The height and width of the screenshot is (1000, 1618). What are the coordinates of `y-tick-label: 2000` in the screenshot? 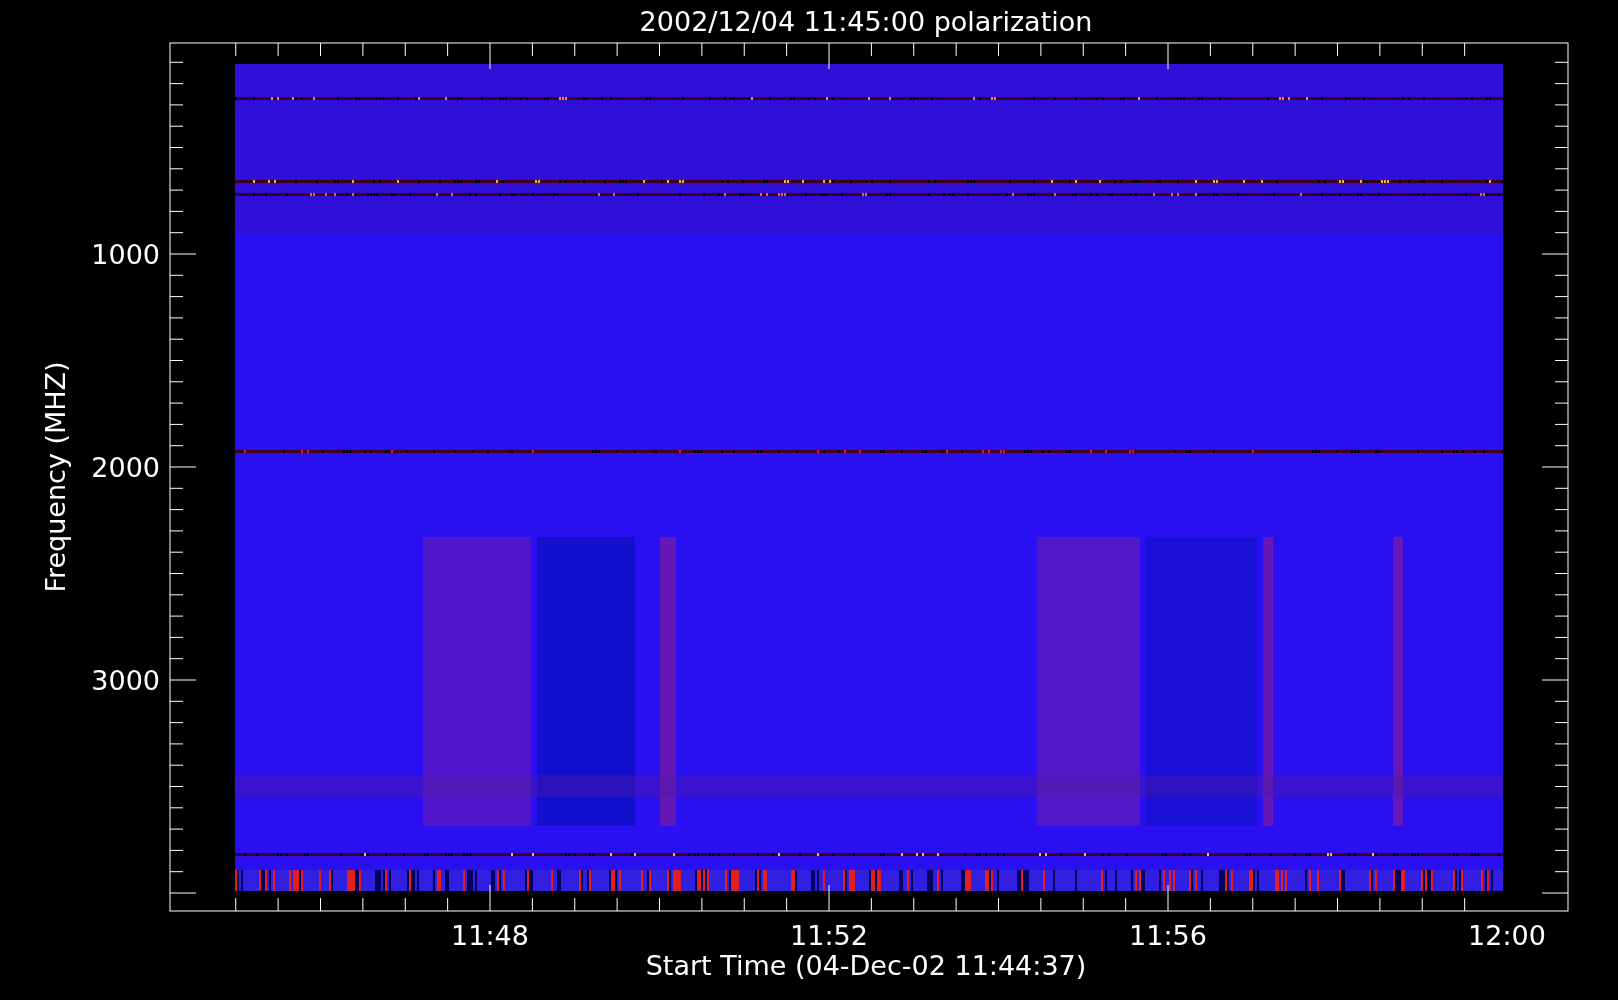 It's located at (125, 467).